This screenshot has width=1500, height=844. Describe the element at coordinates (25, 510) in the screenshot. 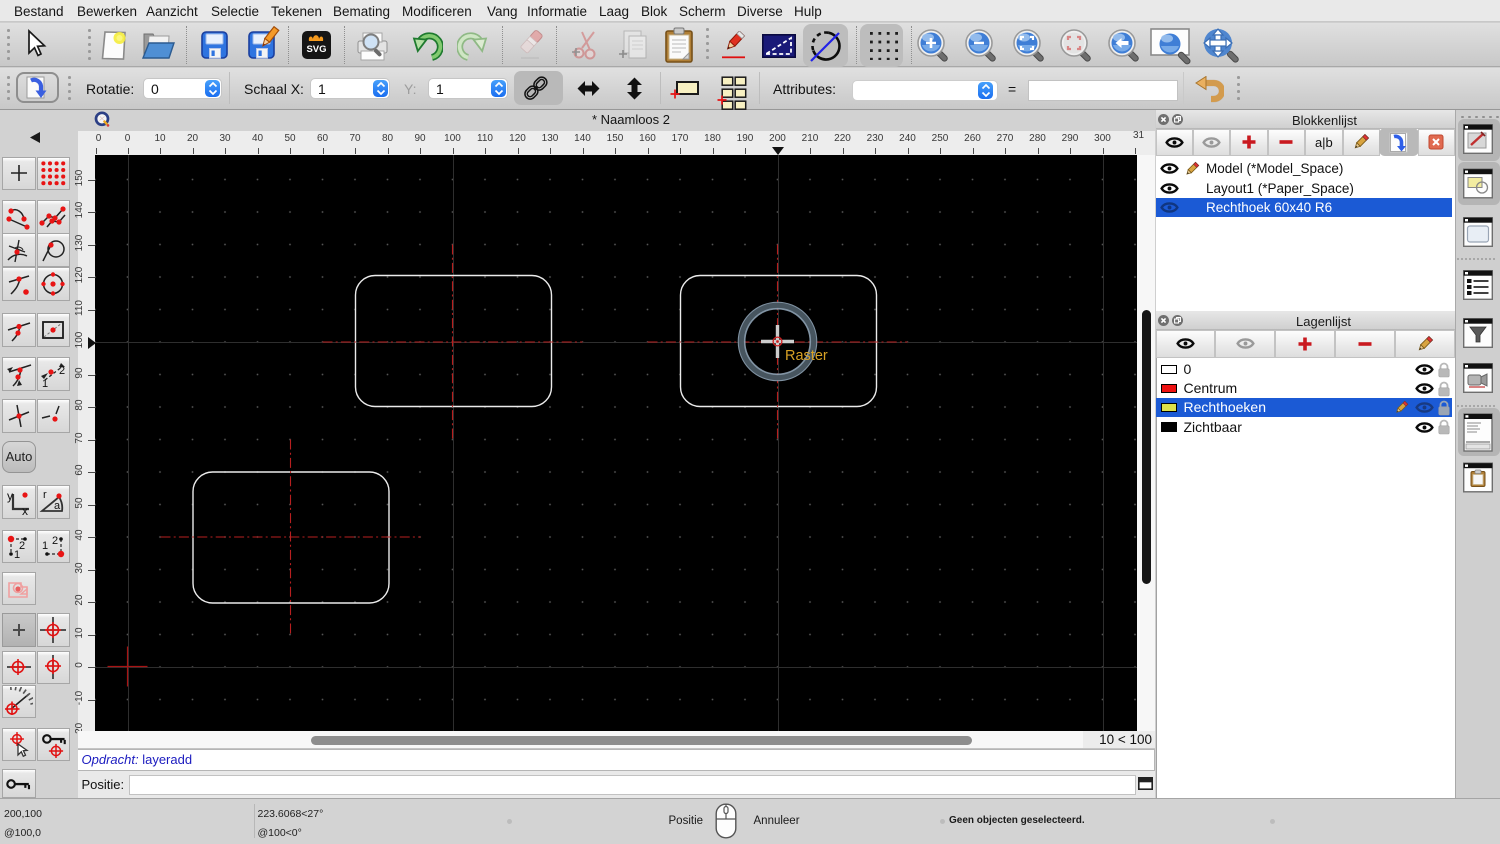

I see `svg-text: x` at that location.